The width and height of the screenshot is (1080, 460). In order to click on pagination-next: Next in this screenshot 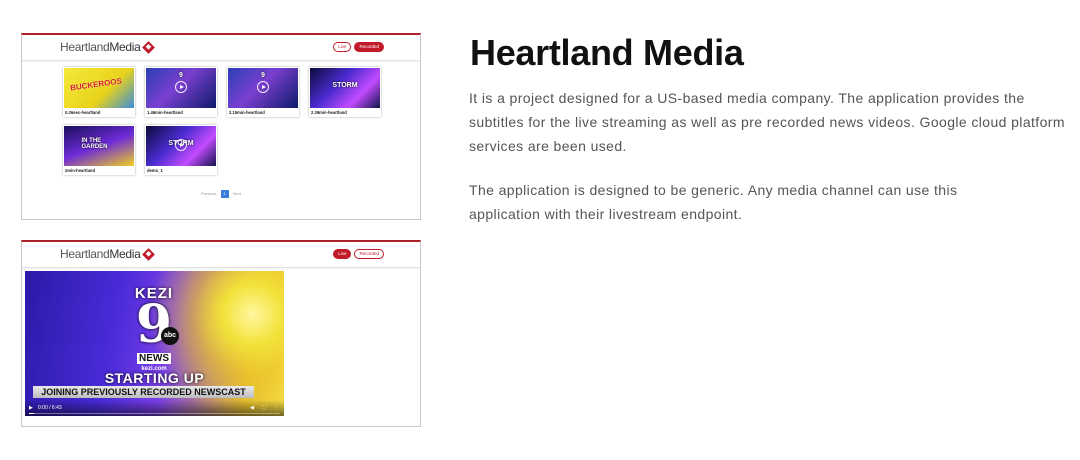, I will do `click(237, 193)`.